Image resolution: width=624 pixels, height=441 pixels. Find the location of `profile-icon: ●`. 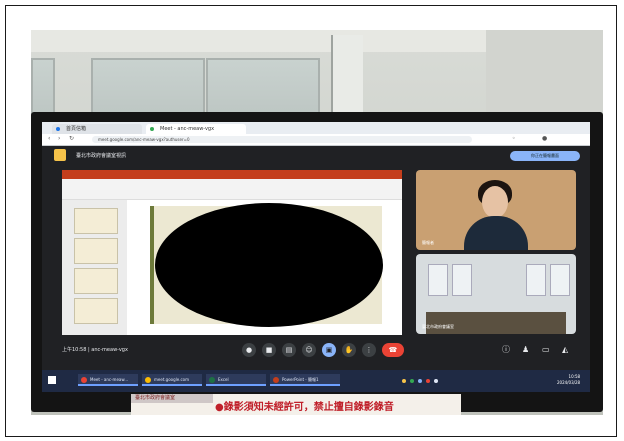

profile-icon: ● is located at coordinates (545, 139).